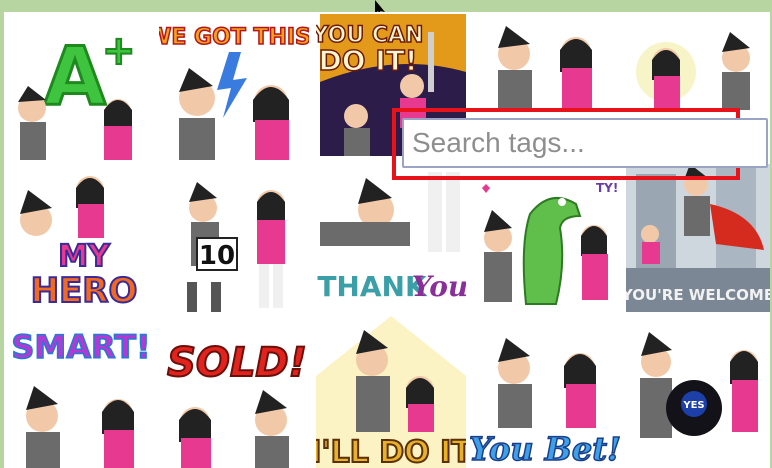  What do you see at coordinates (698, 392) in the screenshot?
I see `sticker-magic-8-ball: YES` at bounding box center [698, 392].